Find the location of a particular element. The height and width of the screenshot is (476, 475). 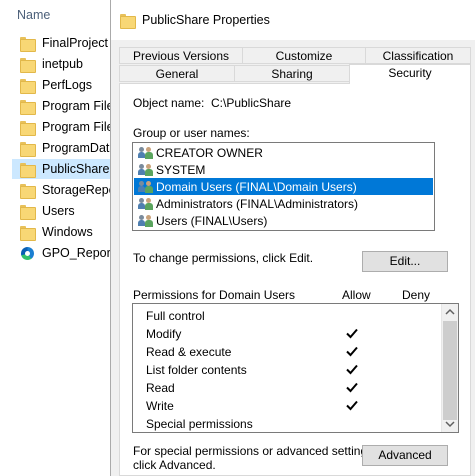

file-name: Program Files is located at coordinates (81, 106).